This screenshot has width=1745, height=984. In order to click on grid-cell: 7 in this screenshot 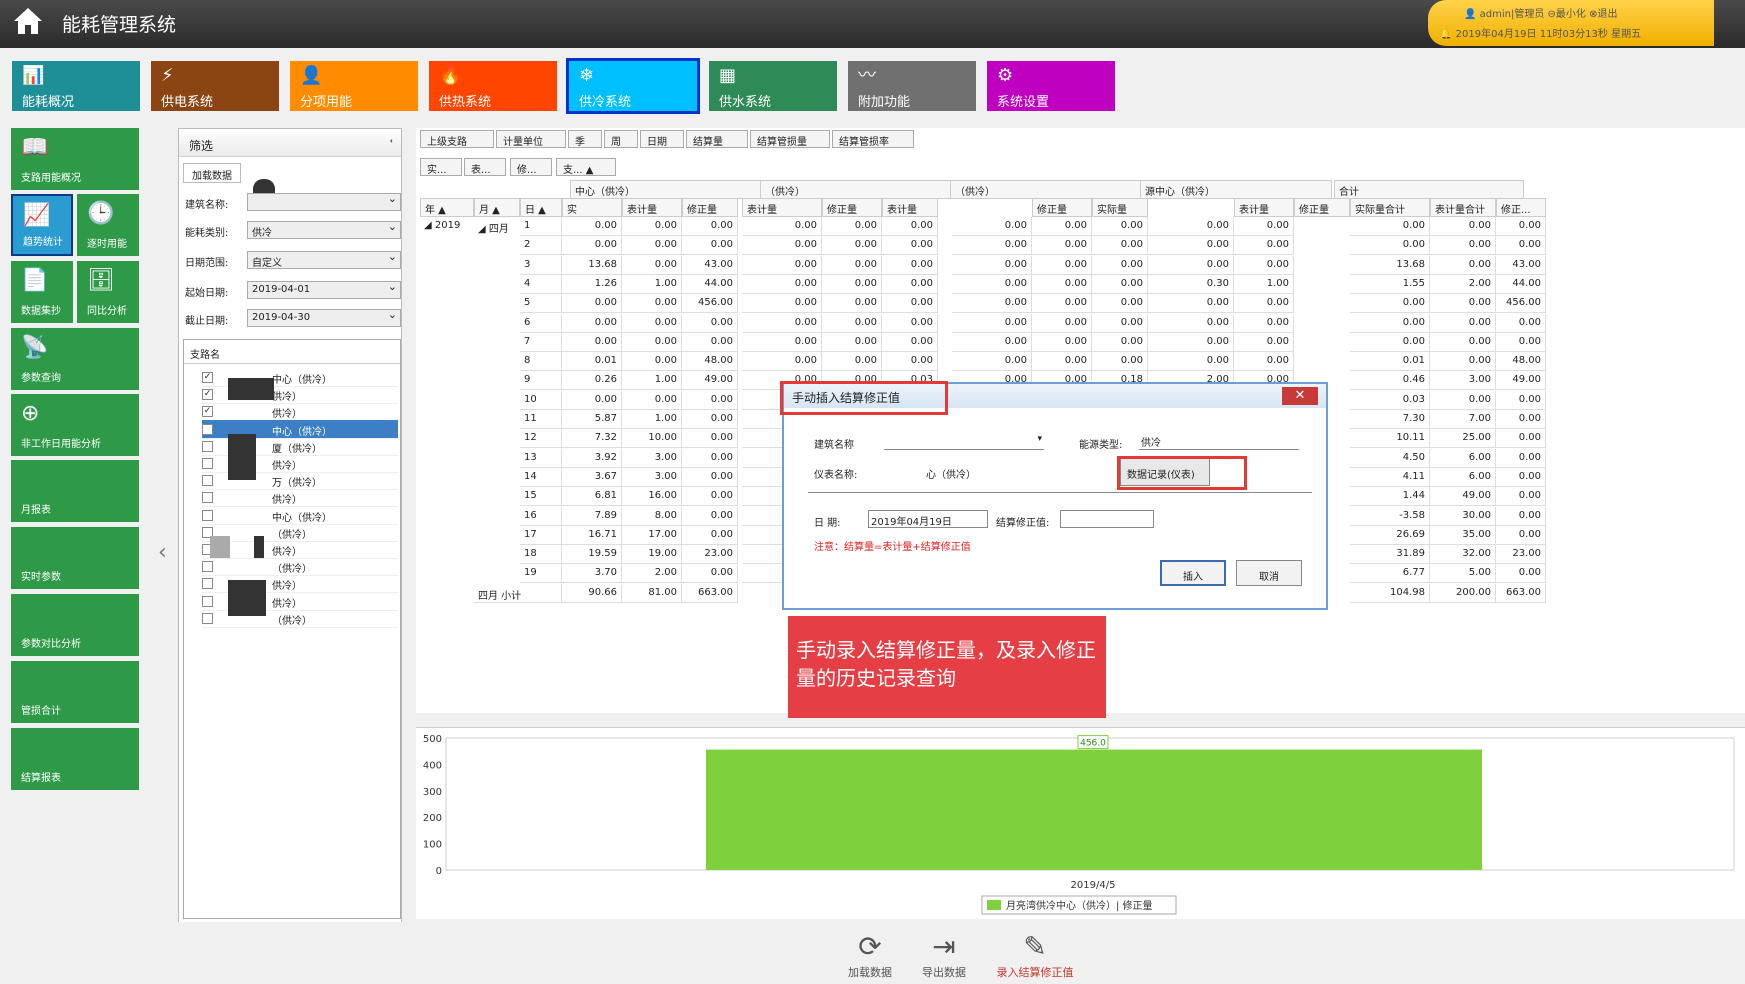, I will do `click(541, 342)`.